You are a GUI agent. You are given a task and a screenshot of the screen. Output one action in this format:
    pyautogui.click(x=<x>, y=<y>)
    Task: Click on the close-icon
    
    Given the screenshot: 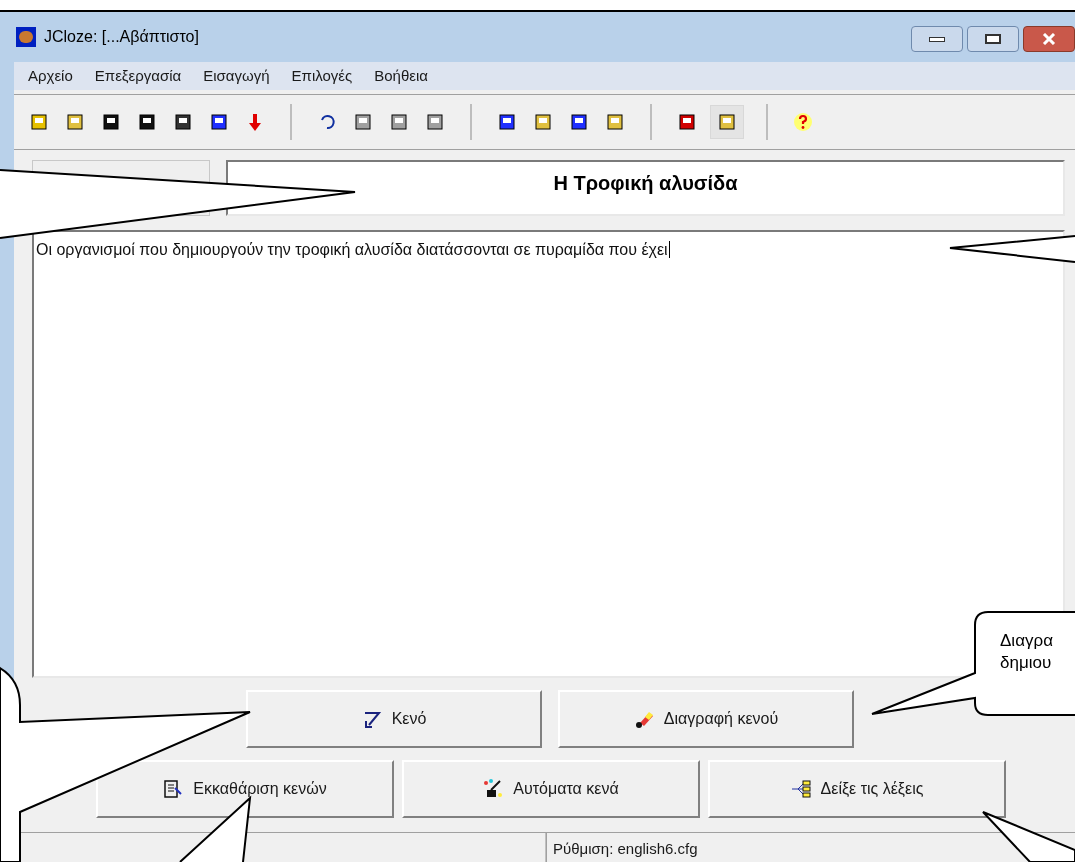 What is the action you would take?
    pyautogui.click(x=1049, y=39)
    